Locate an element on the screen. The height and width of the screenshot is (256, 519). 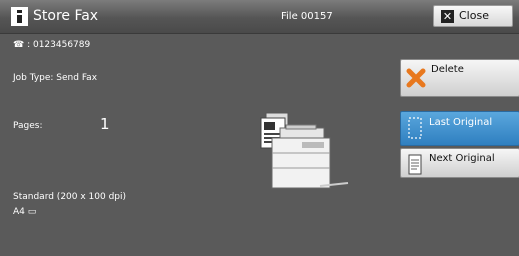
delete-button: Delete is located at coordinates (459, 78).